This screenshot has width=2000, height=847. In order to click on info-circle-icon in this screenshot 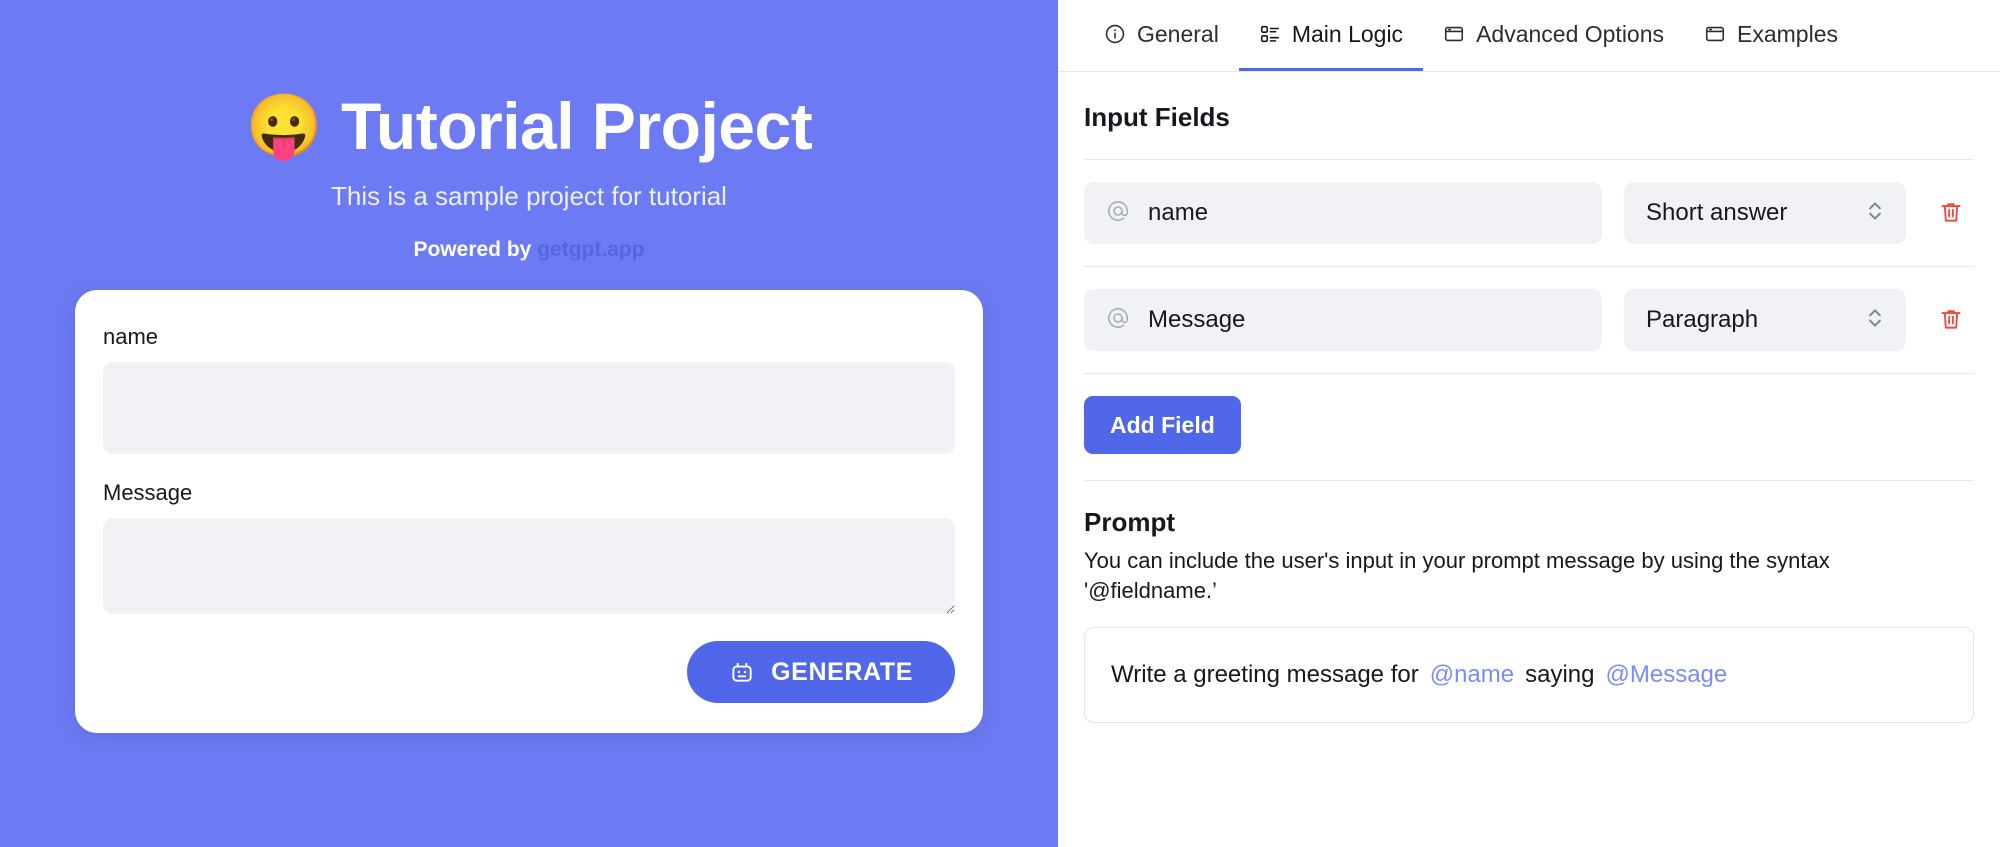, I will do `click(1115, 34)`.